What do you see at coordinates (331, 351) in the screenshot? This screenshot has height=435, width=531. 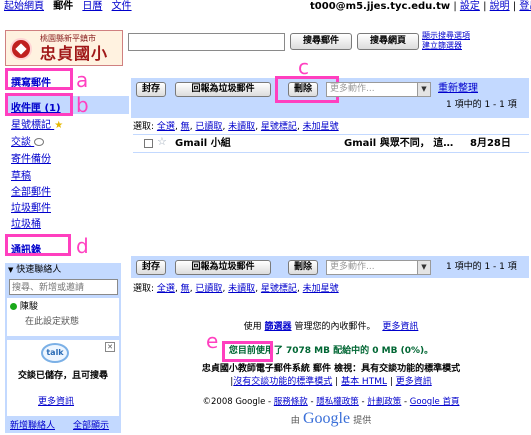 I see `storage-usage: 您目前使用了 7078 MB 配給中的 0 MB (0%)。` at bounding box center [331, 351].